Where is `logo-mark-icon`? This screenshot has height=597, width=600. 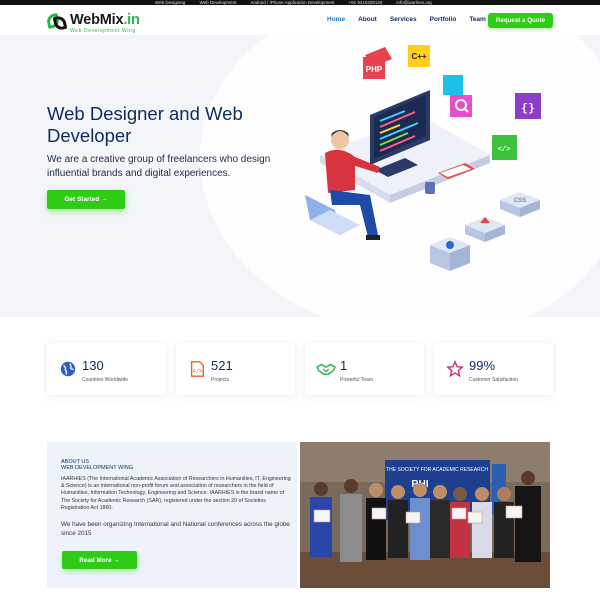
logo-mark-icon is located at coordinates (56, 22).